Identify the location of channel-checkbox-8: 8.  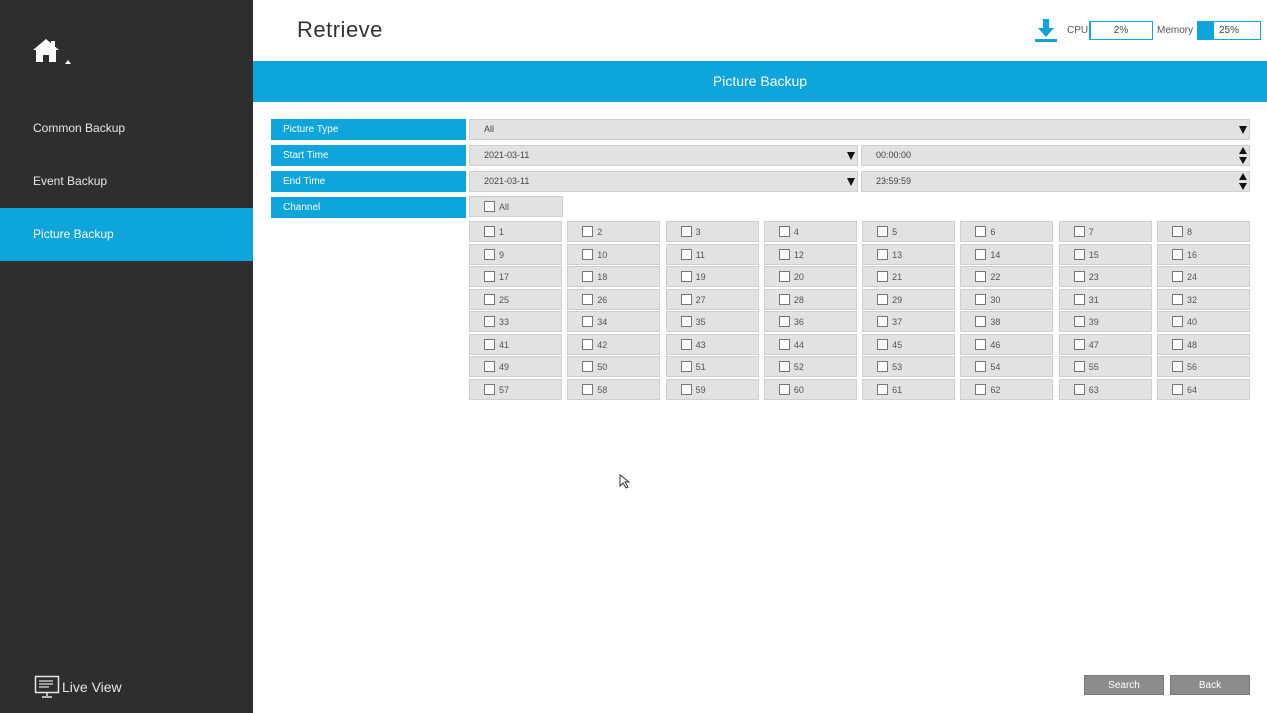
(1203, 231).